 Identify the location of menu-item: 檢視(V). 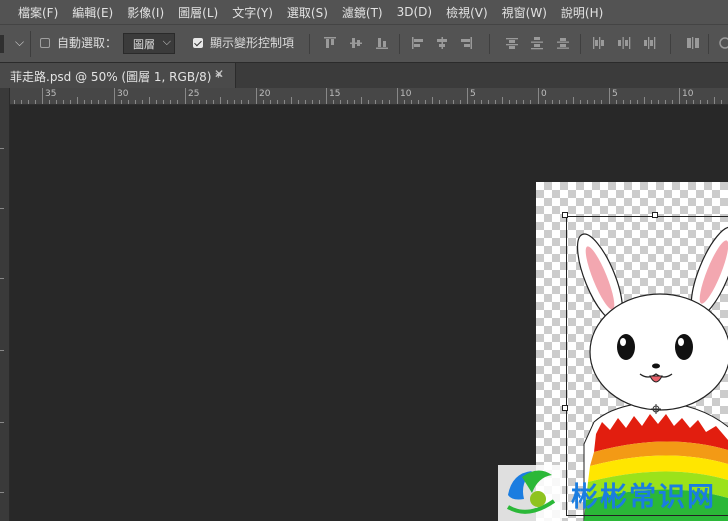
(467, 12).